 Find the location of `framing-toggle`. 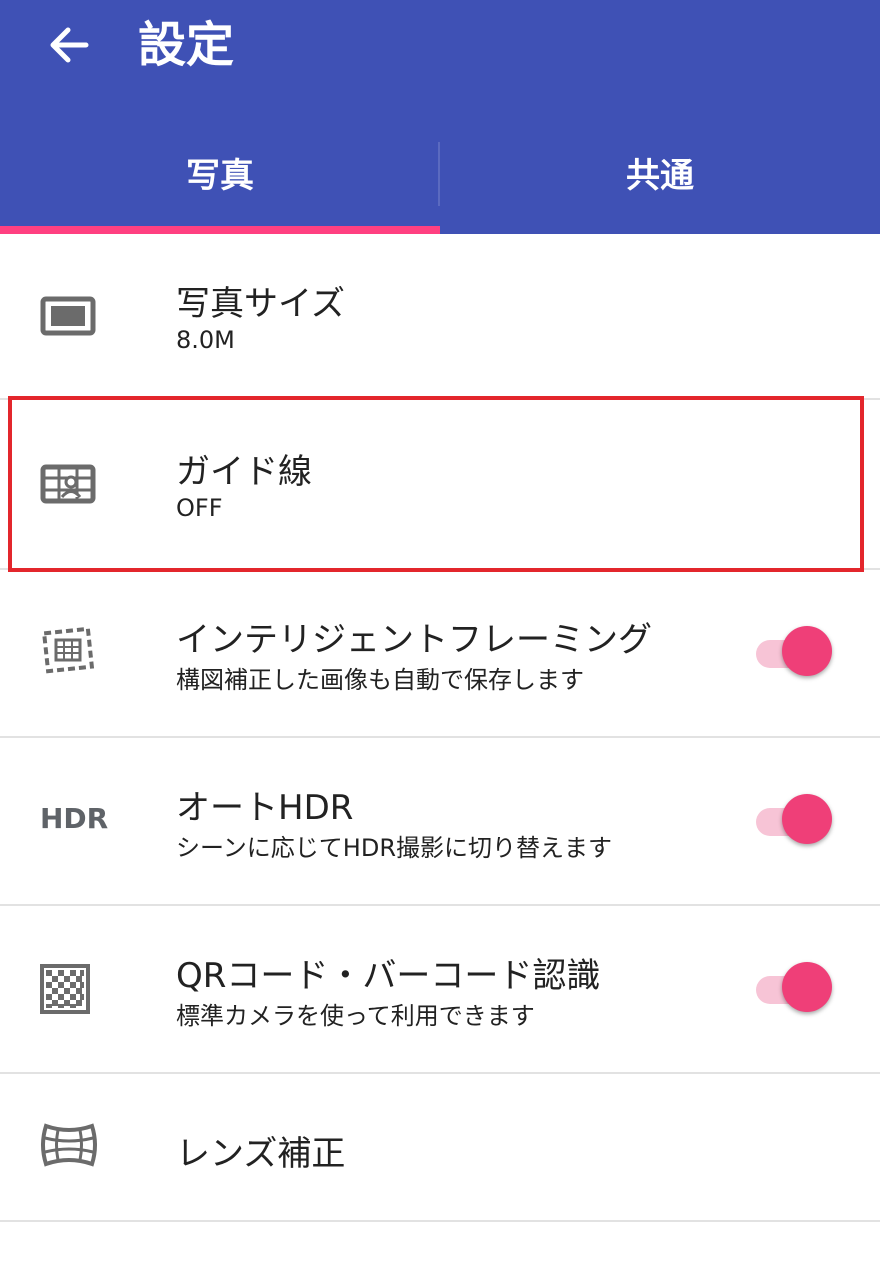

framing-toggle is located at coordinates (796, 653).